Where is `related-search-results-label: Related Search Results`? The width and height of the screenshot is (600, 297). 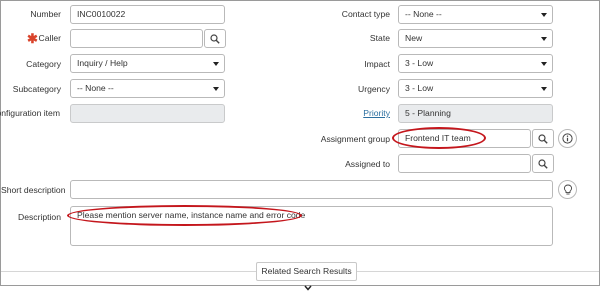 related-search-results-label: Related Search Results is located at coordinates (306, 271).